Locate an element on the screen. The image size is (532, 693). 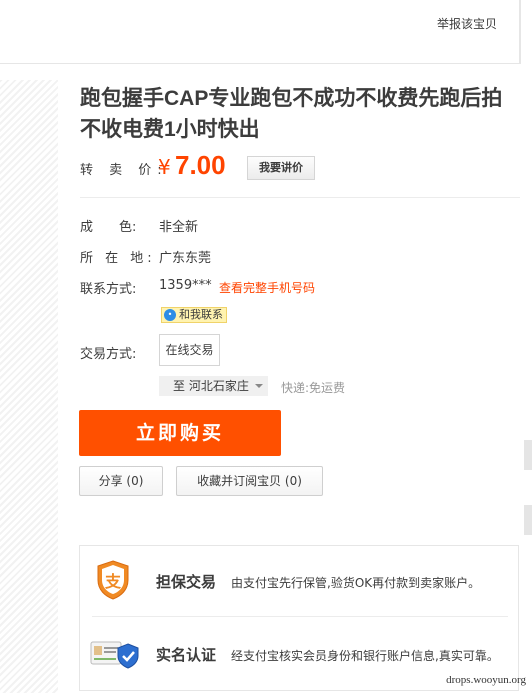
favorite-subscribe-button: 收藏并订阅宝贝 (0) is located at coordinates (249, 481).